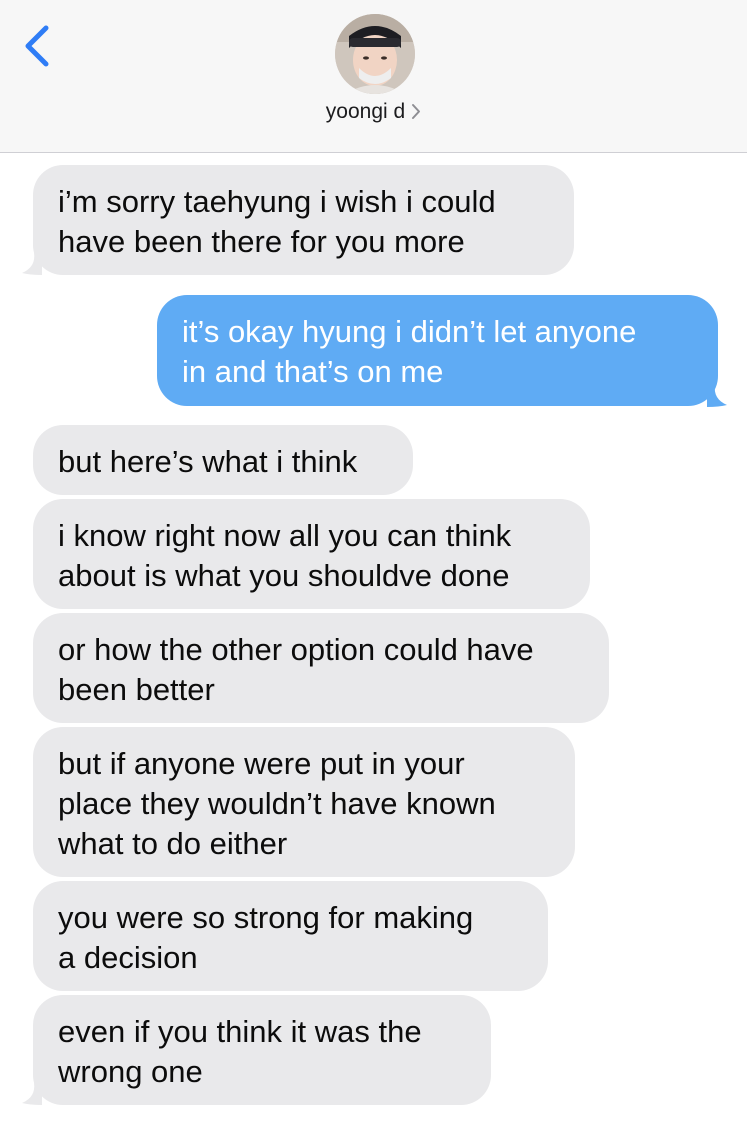 The image size is (747, 1121). I want to click on contact-avatar, so click(375, 54).